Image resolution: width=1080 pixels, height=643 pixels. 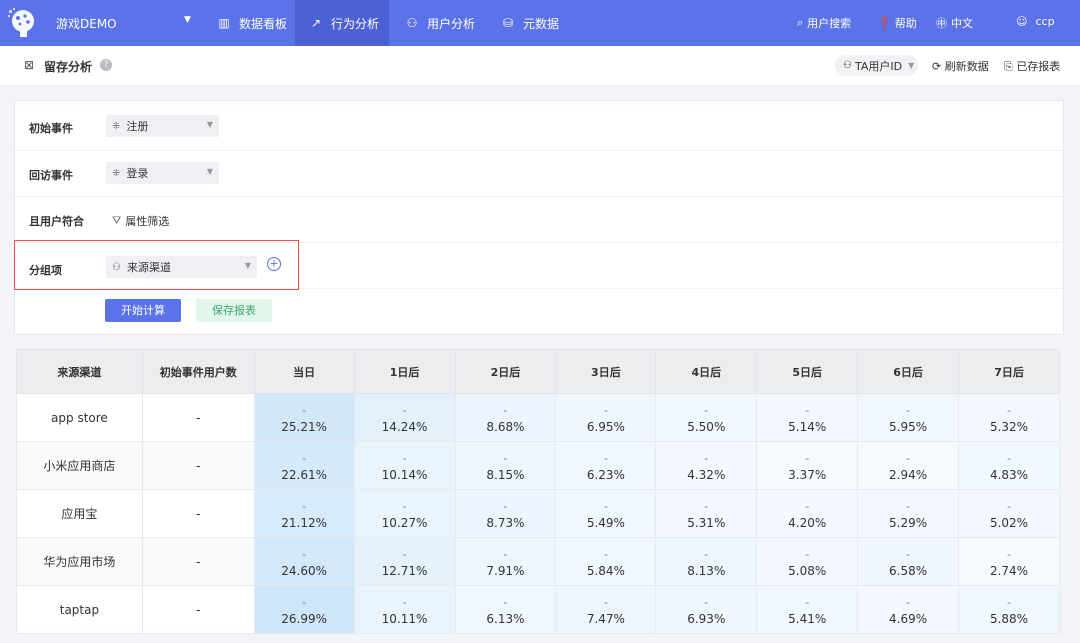 I want to click on column-header: 3日后, so click(x=606, y=371).